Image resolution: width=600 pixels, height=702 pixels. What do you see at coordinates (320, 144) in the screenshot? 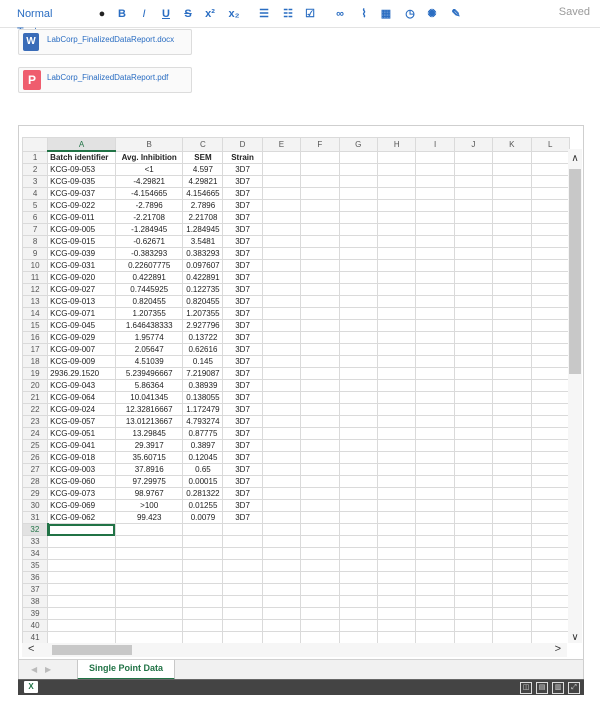
I see `column-header-f: F` at bounding box center [320, 144].